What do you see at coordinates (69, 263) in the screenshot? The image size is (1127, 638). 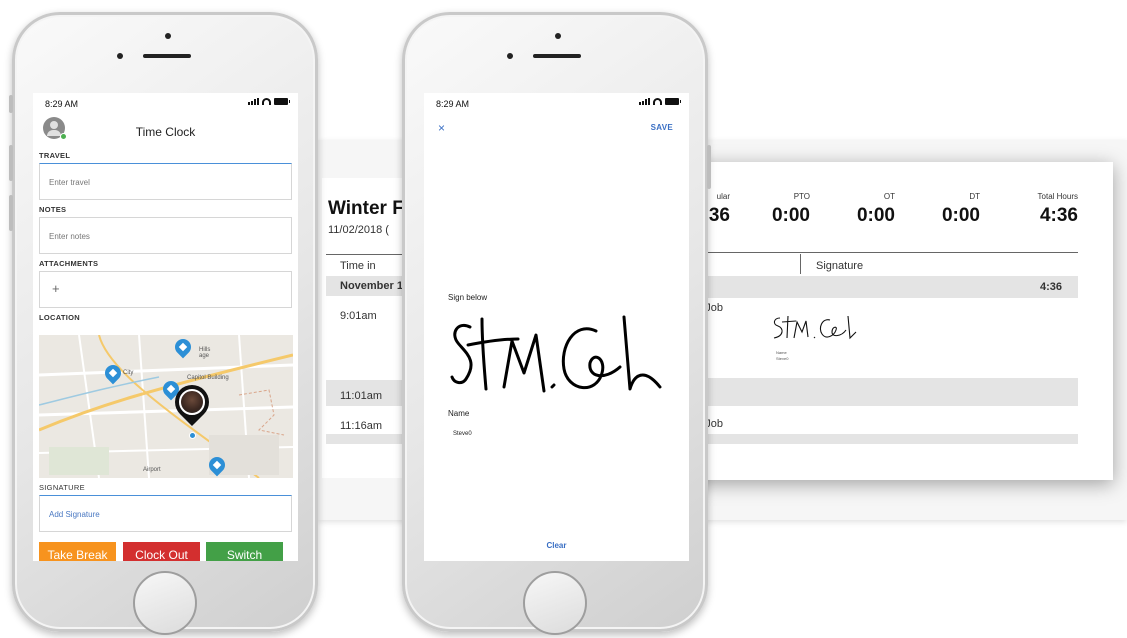 I see `attachments-label: ATTACHMENTS` at bounding box center [69, 263].